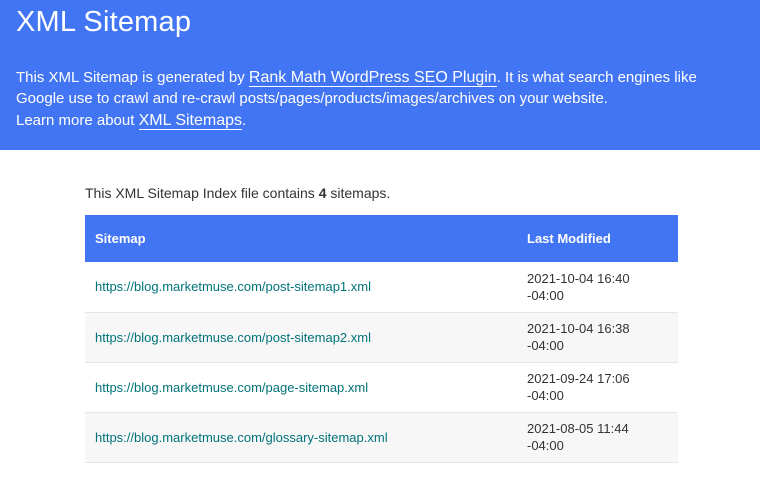  I want to click on sitemap-count: 4, so click(322, 193).